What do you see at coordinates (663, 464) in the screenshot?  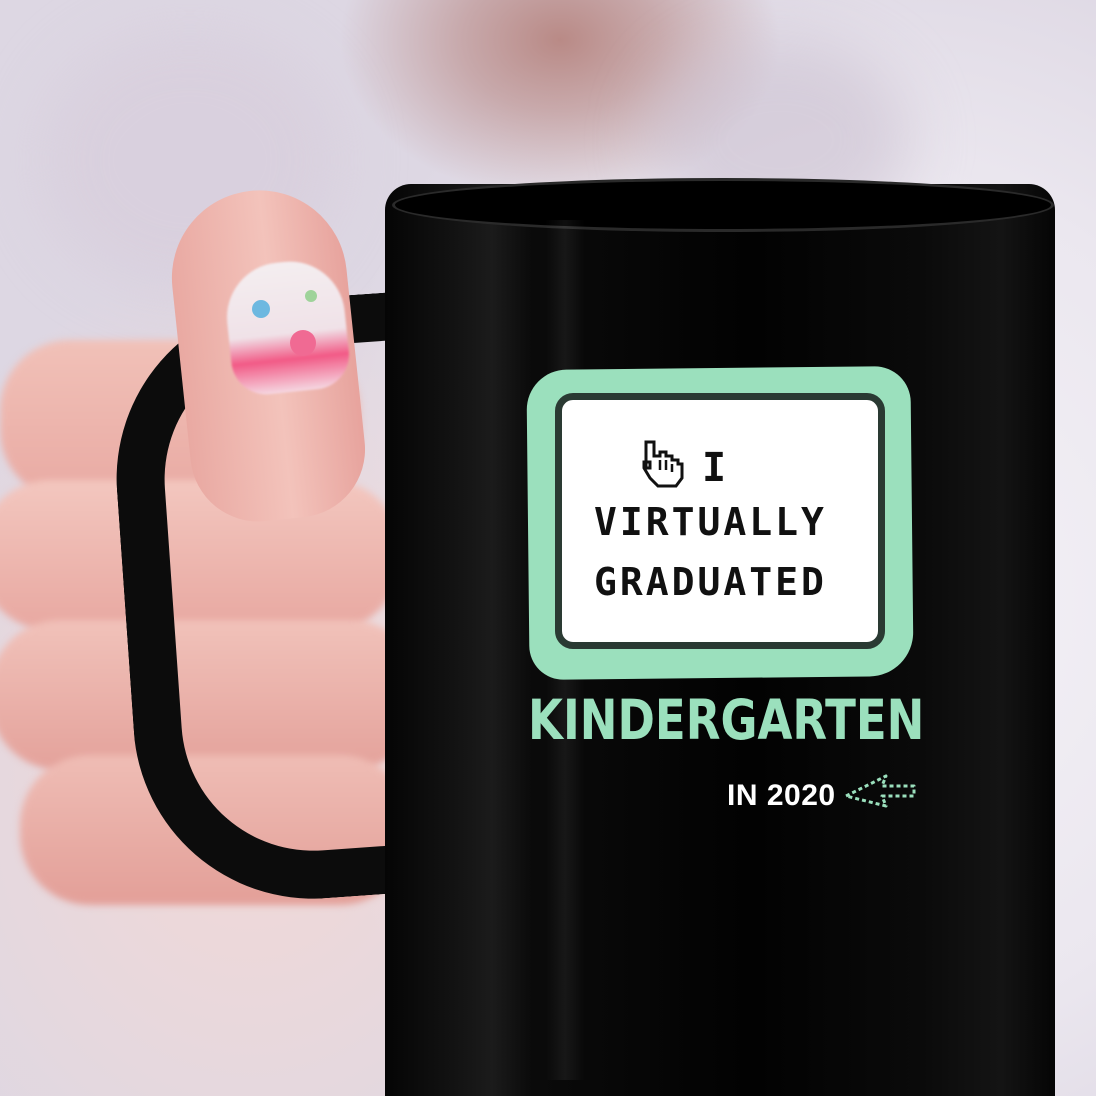 I see `pointer-hand-icon` at bounding box center [663, 464].